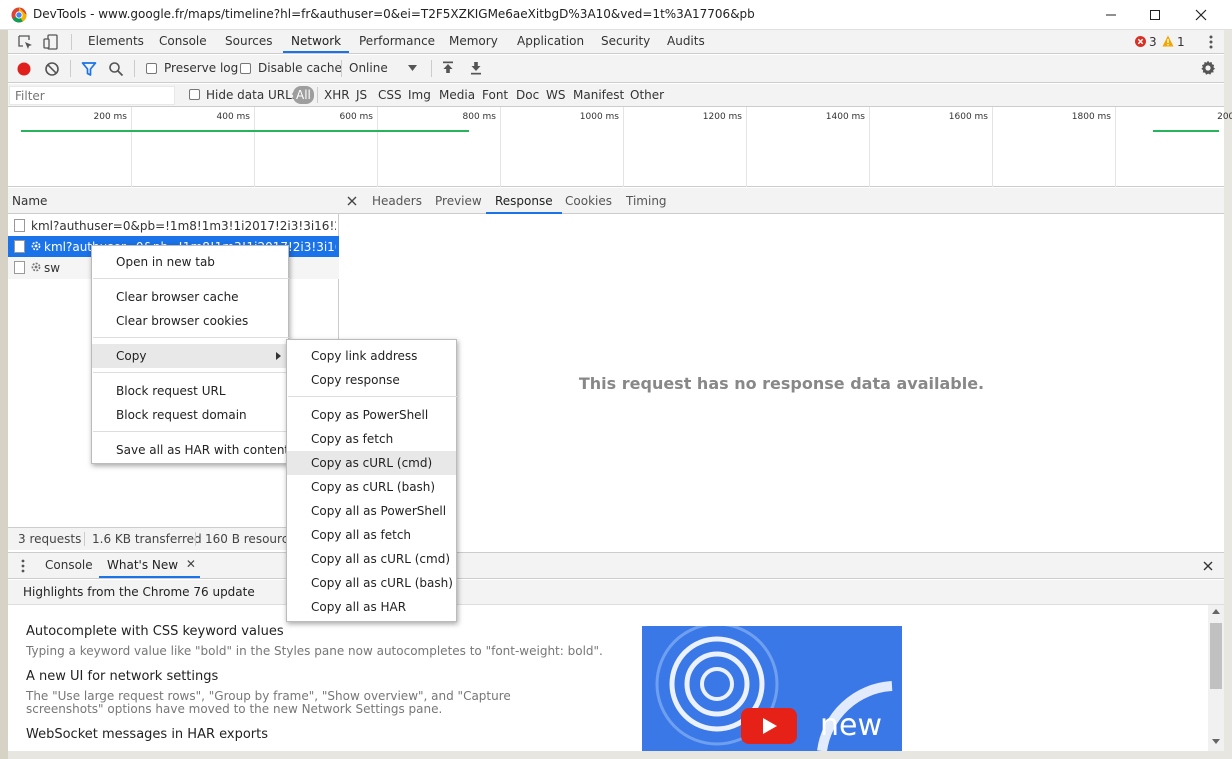  What do you see at coordinates (371, 415) in the screenshot?
I see `menu-copy-as-powershell: Copy as PowerShell` at bounding box center [371, 415].